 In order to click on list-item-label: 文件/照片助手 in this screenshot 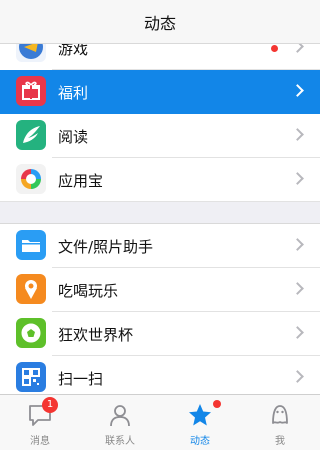, I will do `click(106, 246)`.